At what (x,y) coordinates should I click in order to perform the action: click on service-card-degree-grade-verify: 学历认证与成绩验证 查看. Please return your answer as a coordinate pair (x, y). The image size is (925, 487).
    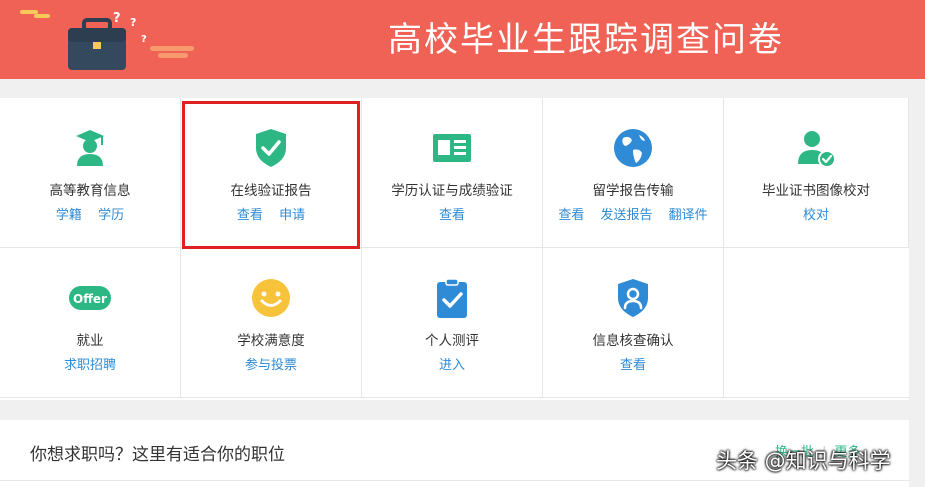
    Looking at the image, I should click on (452, 173).